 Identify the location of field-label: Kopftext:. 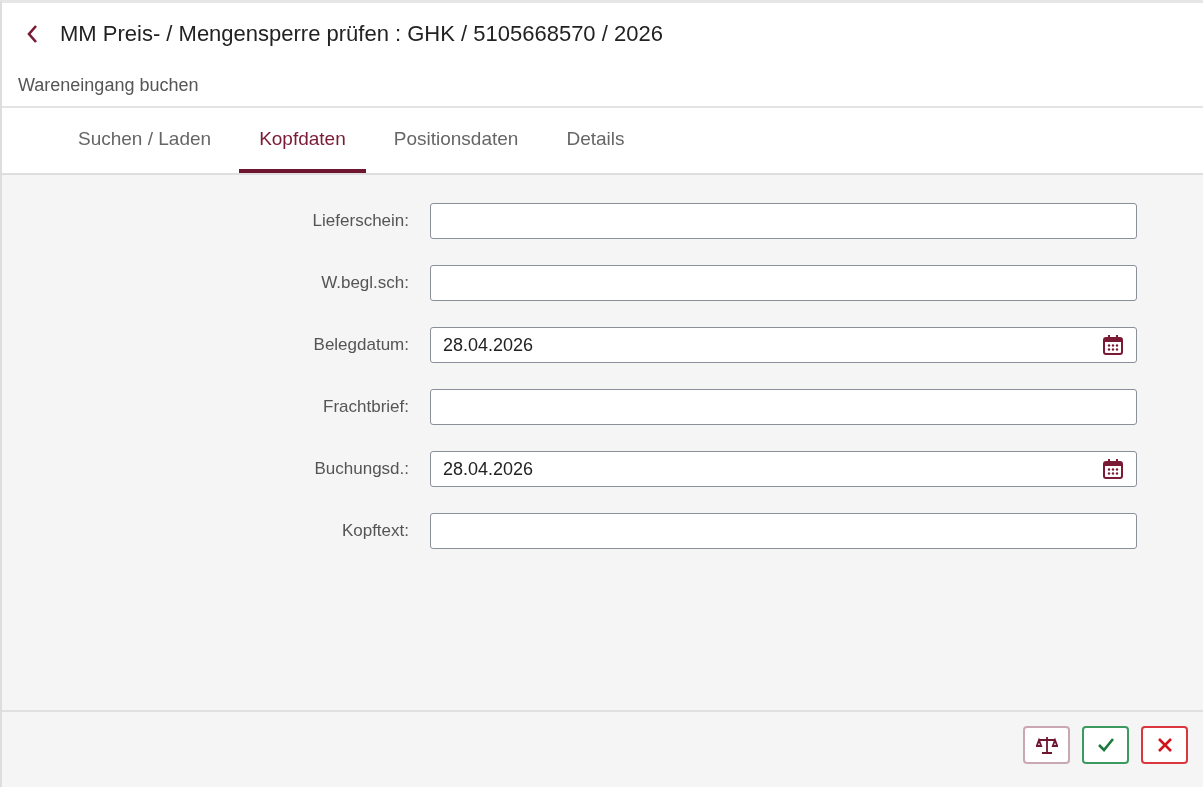
(374, 531).